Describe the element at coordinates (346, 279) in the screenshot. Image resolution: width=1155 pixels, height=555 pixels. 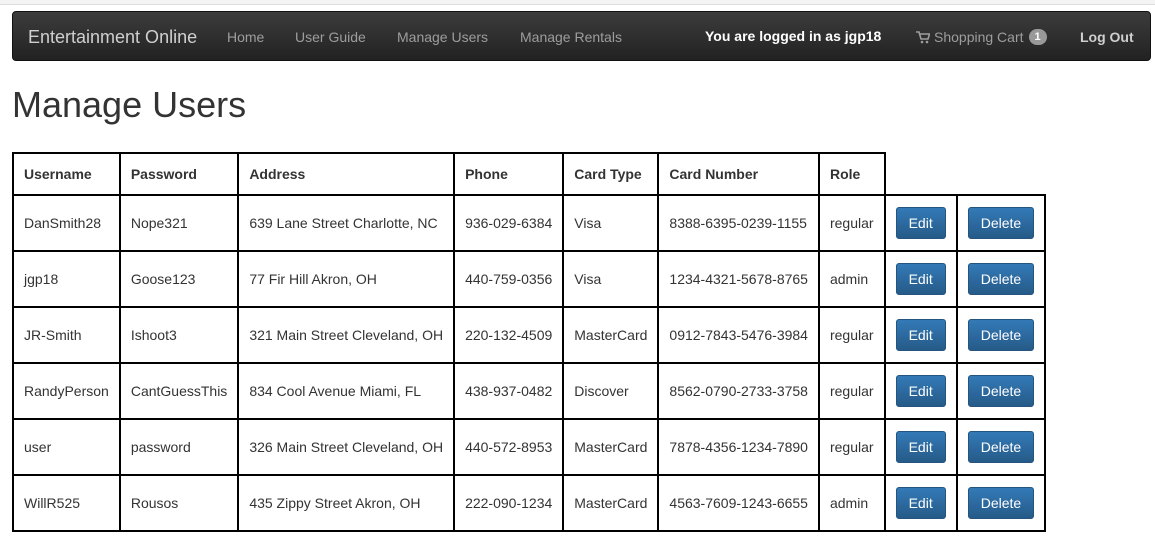
I see `cell-address: 77 Fir Hill Akron, OH` at that location.